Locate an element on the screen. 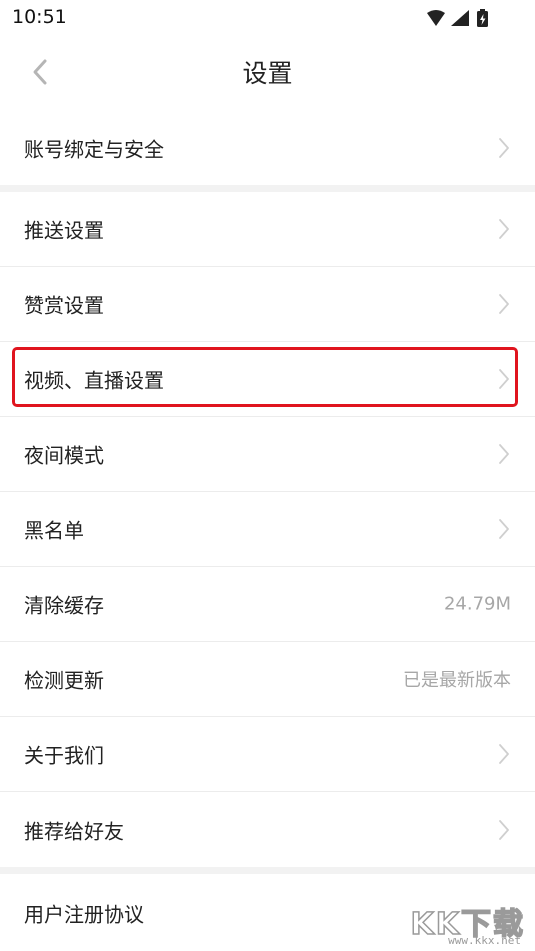  menu-item-reward-settings: 赞赏设置 is located at coordinates (267, 304).